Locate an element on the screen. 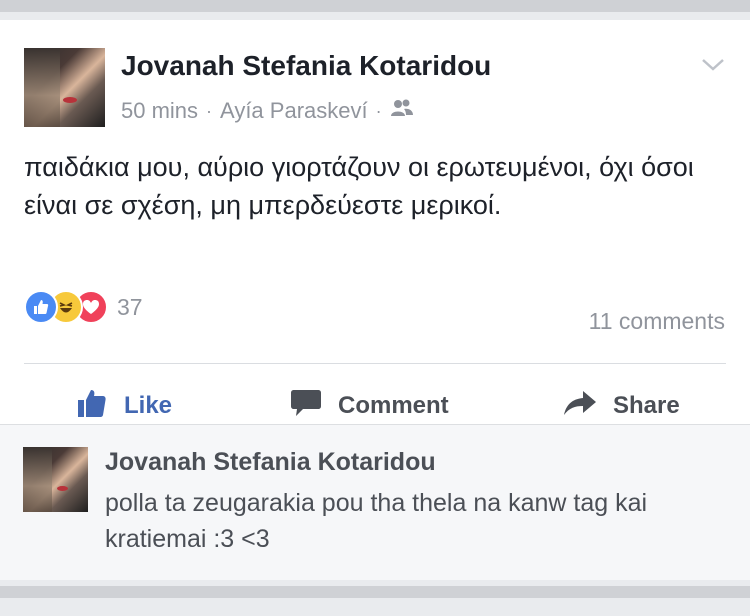 This screenshot has height=616, width=750. share-button: Share is located at coordinates (621, 406).